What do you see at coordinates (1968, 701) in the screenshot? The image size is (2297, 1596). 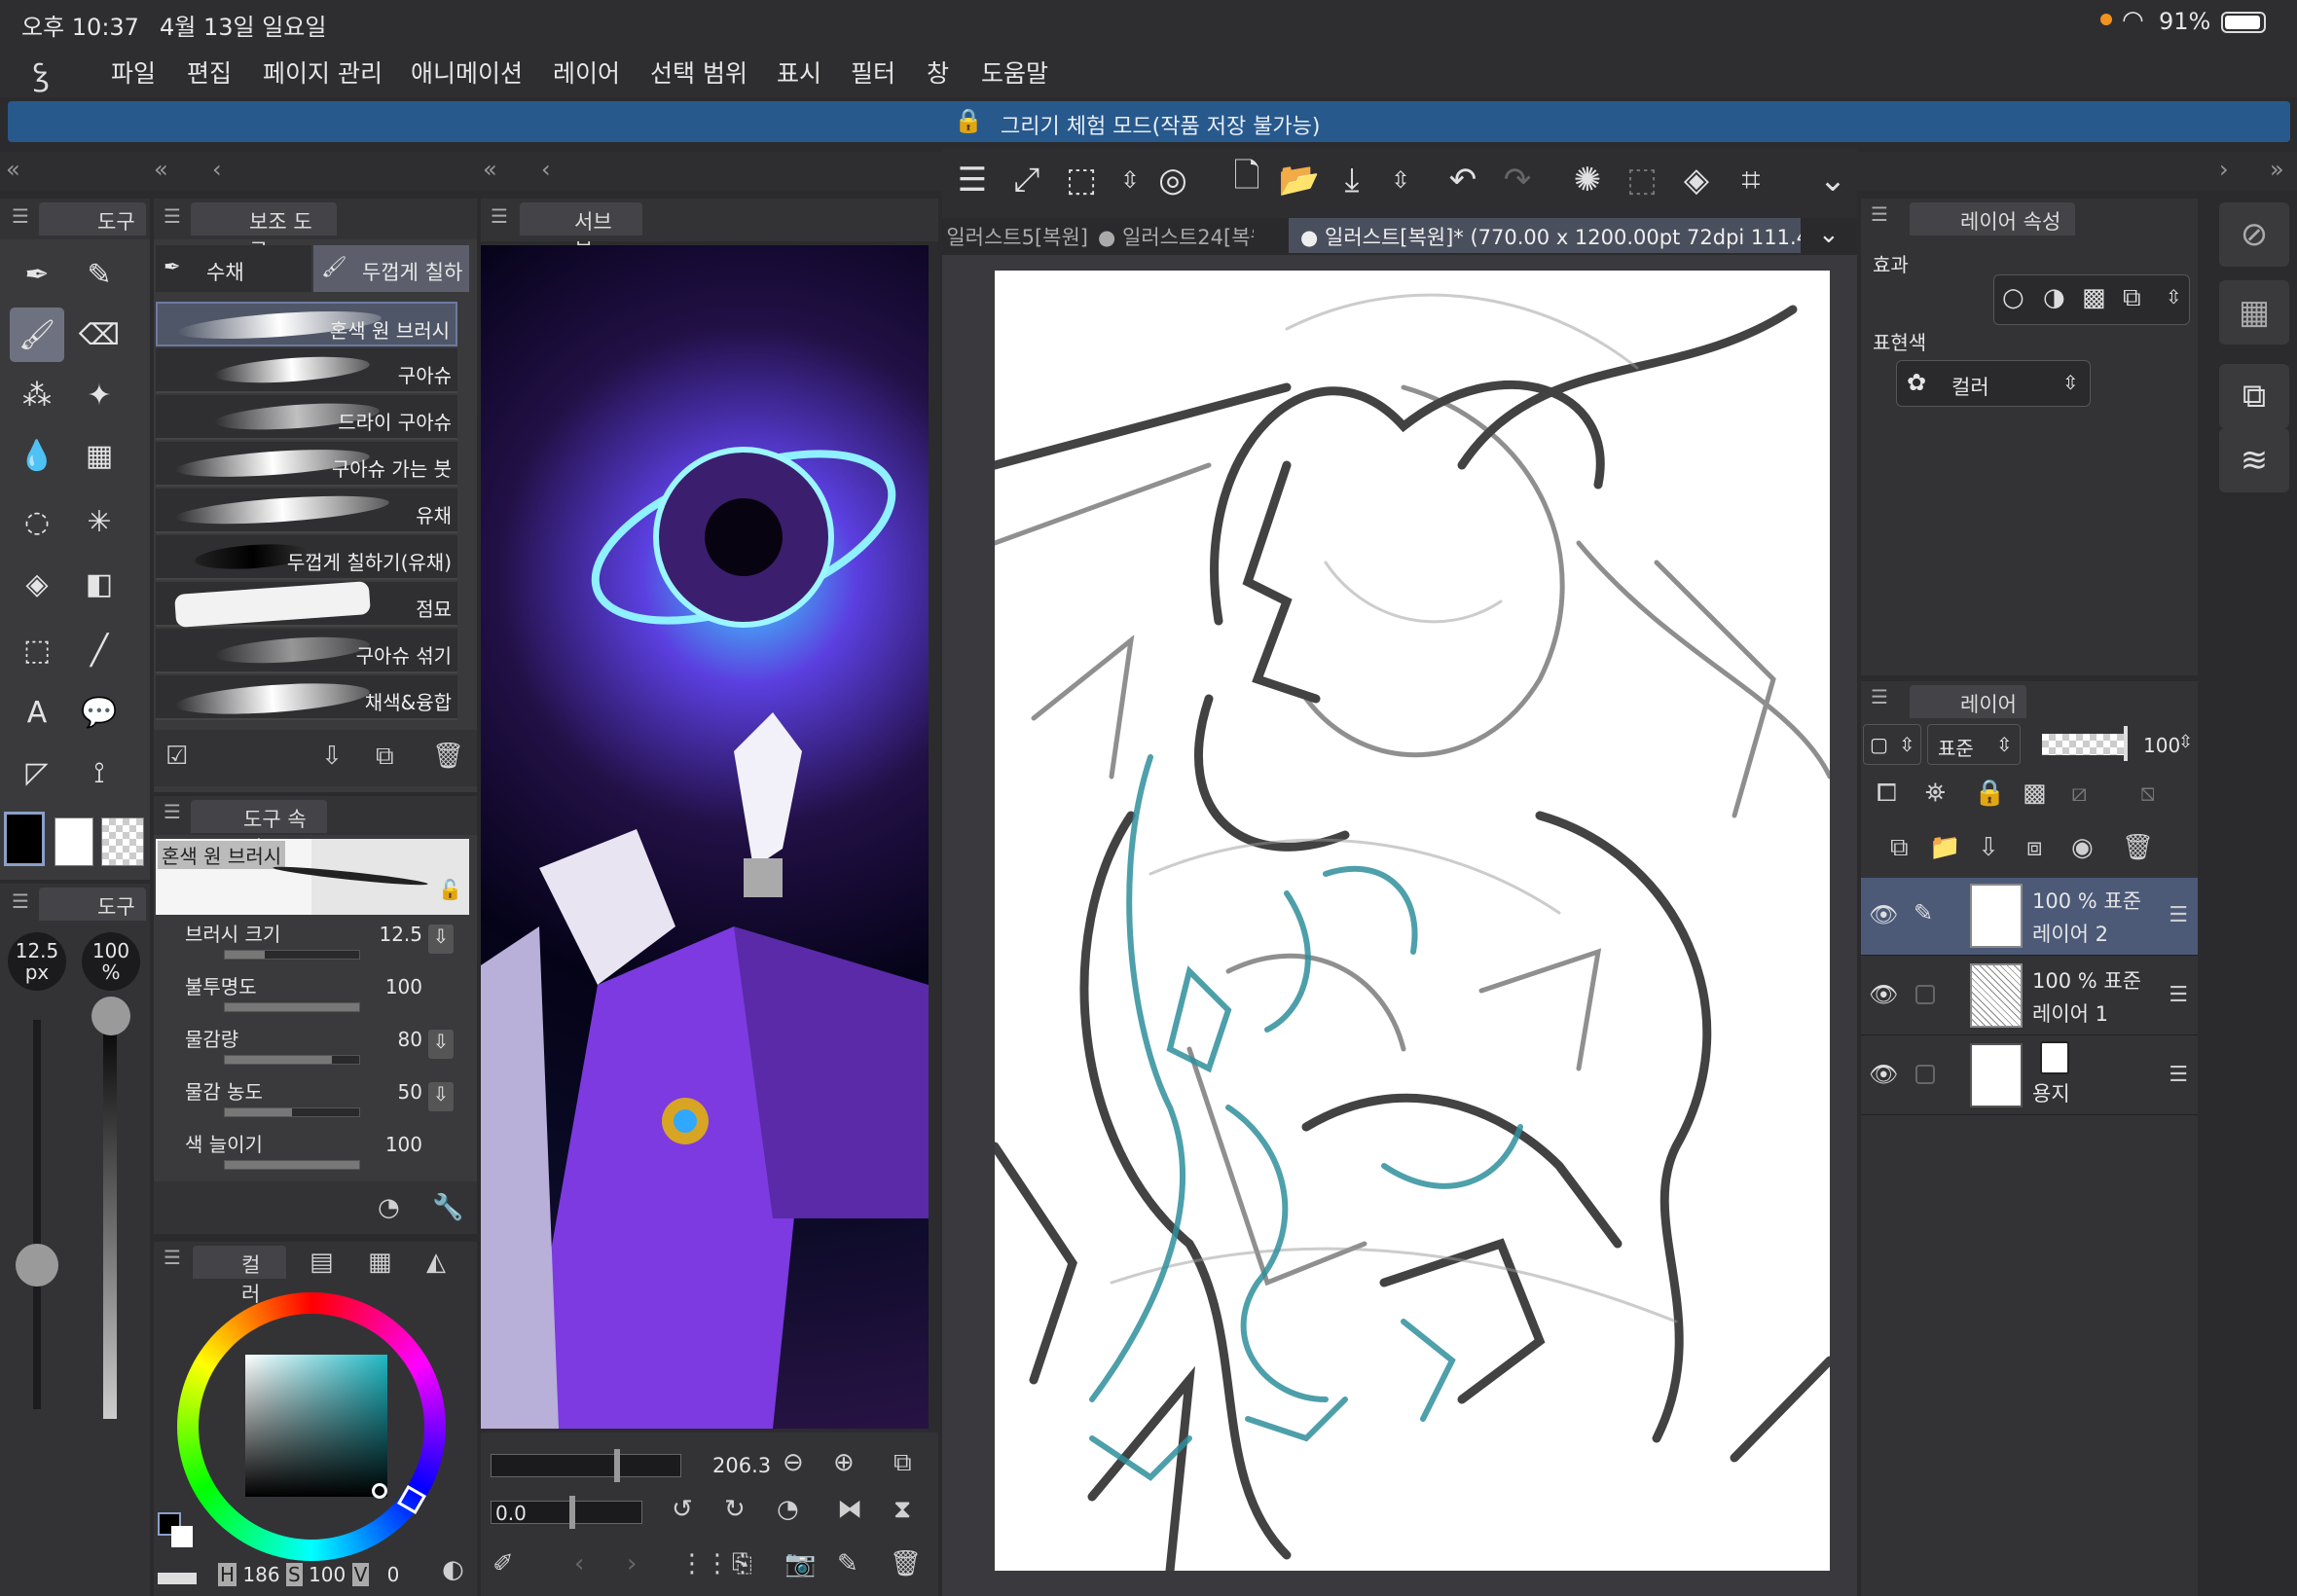 I see `tab-layers: 레이어` at bounding box center [1968, 701].